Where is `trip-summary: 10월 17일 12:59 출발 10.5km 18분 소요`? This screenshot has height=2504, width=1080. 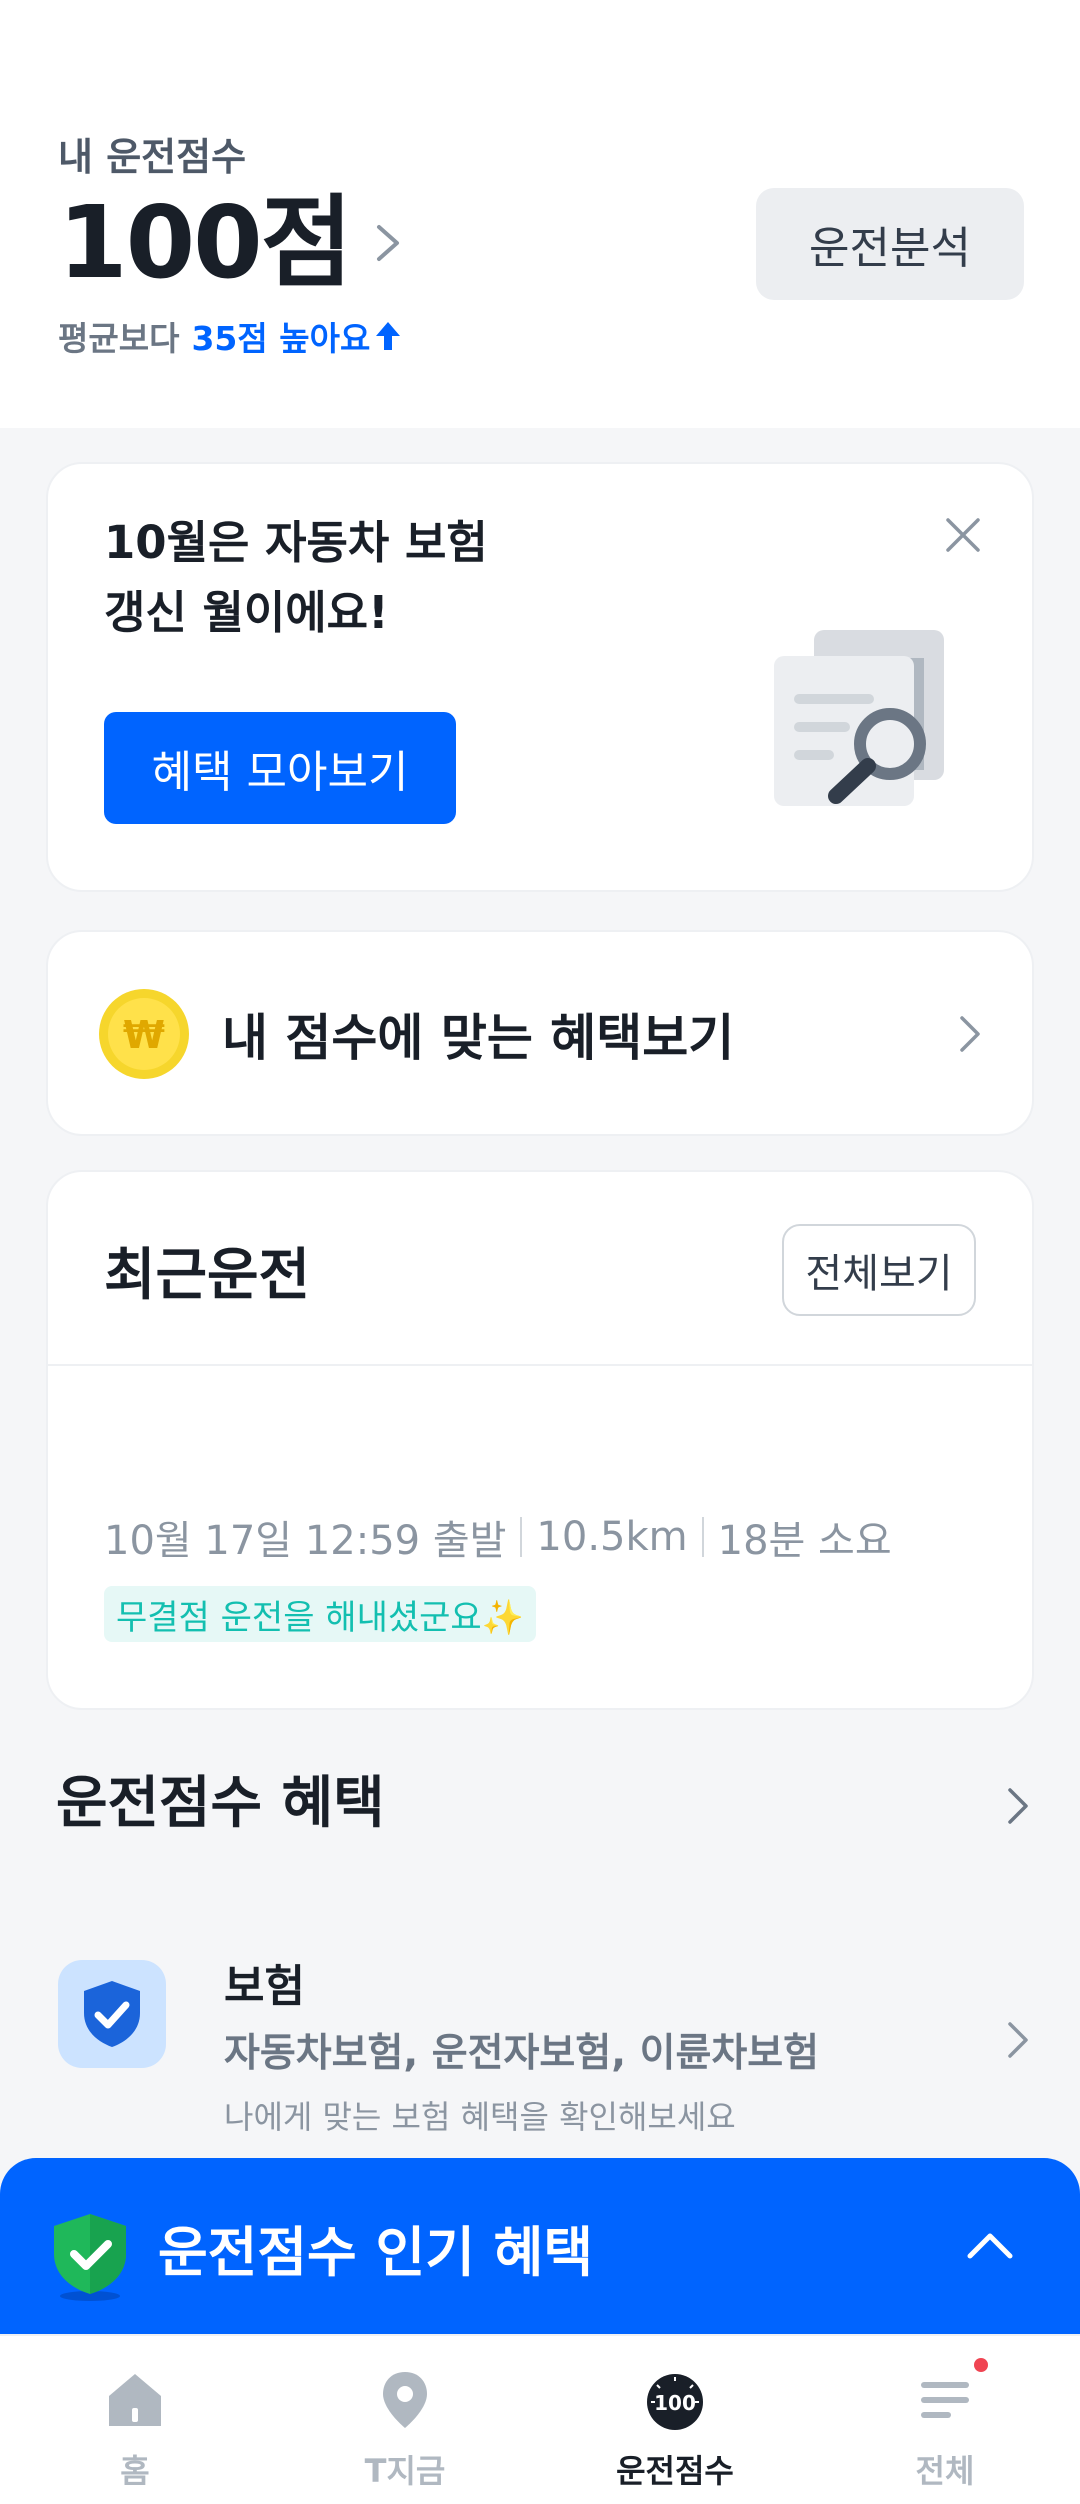 trip-summary: 10월 17일 12:59 출발 10.5km 18분 소요 is located at coordinates (498, 1537).